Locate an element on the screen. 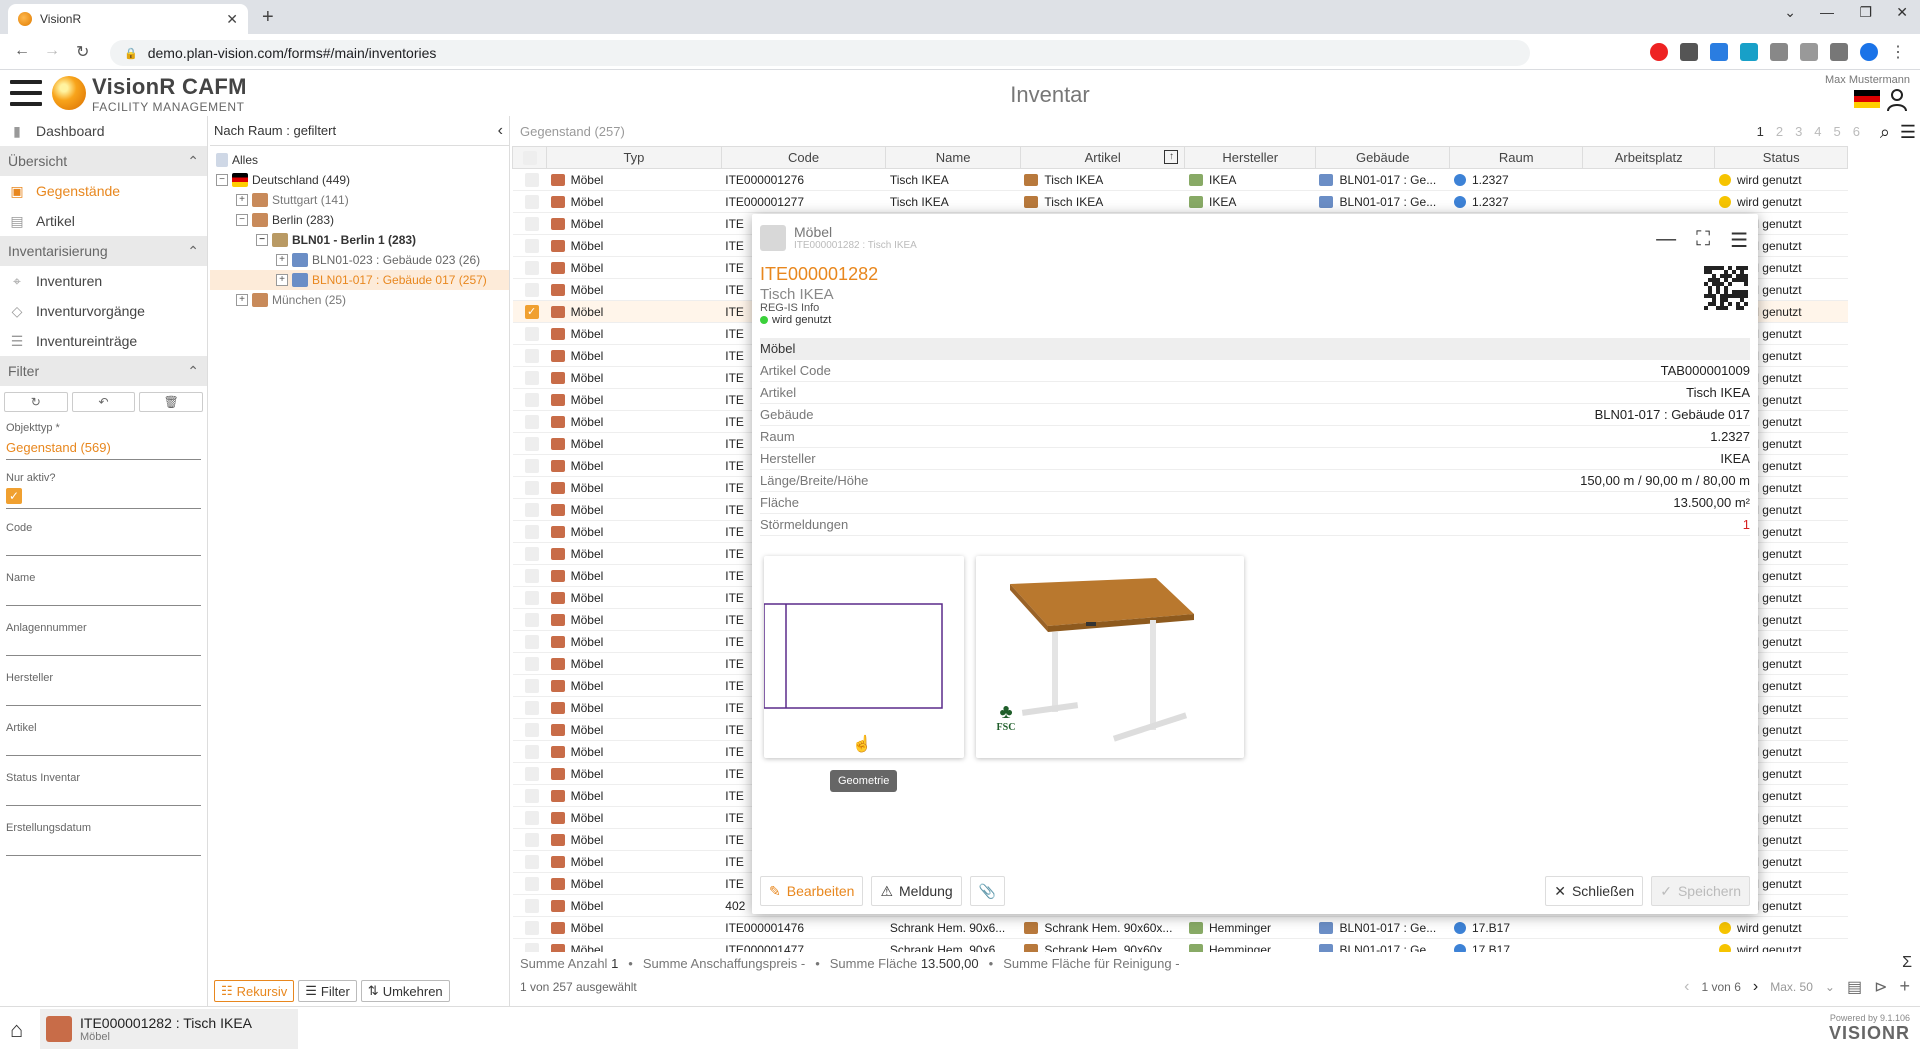 This screenshot has height=1049, width=1920. extension-icon is located at coordinates (1749, 52).